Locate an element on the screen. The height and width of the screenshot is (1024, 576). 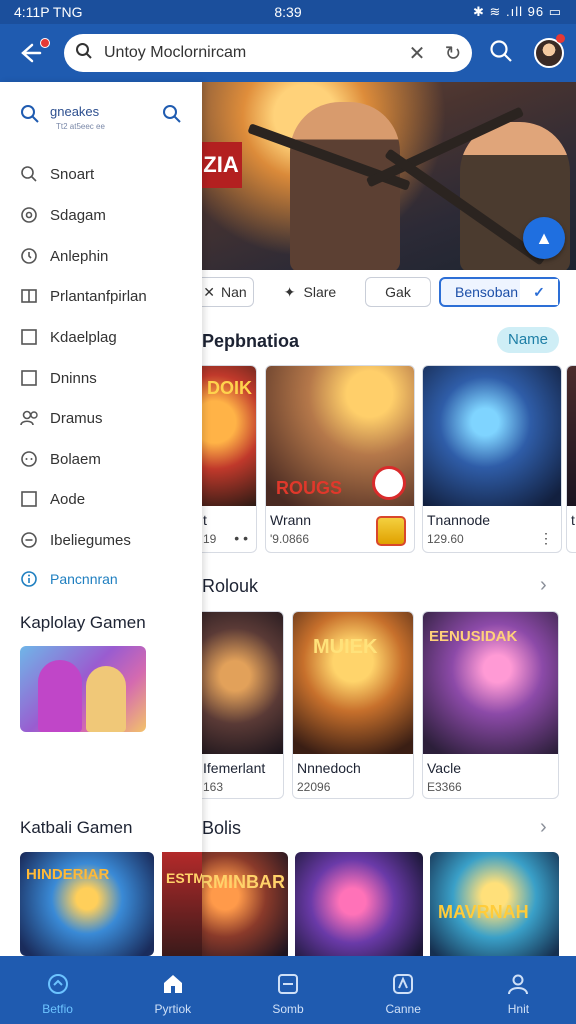
search-bar: ✕ ↻ is located at coordinates (268, 53).